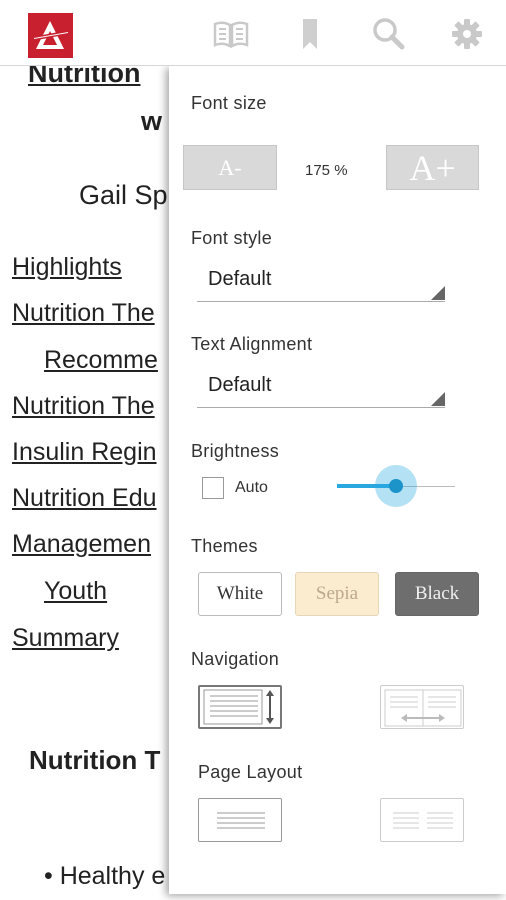 This screenshot has width=506, height=900. I want to click on vertical-scroll-icon, so click(238, 707).